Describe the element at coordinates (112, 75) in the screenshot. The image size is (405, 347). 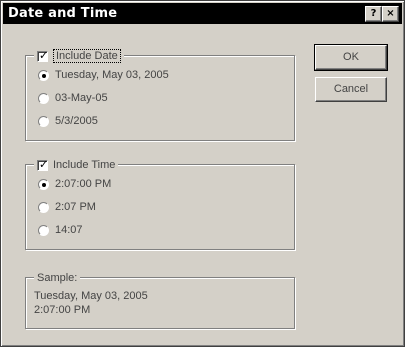
I see `date-option-label: Tuesday, May 03, 2005` at that location.